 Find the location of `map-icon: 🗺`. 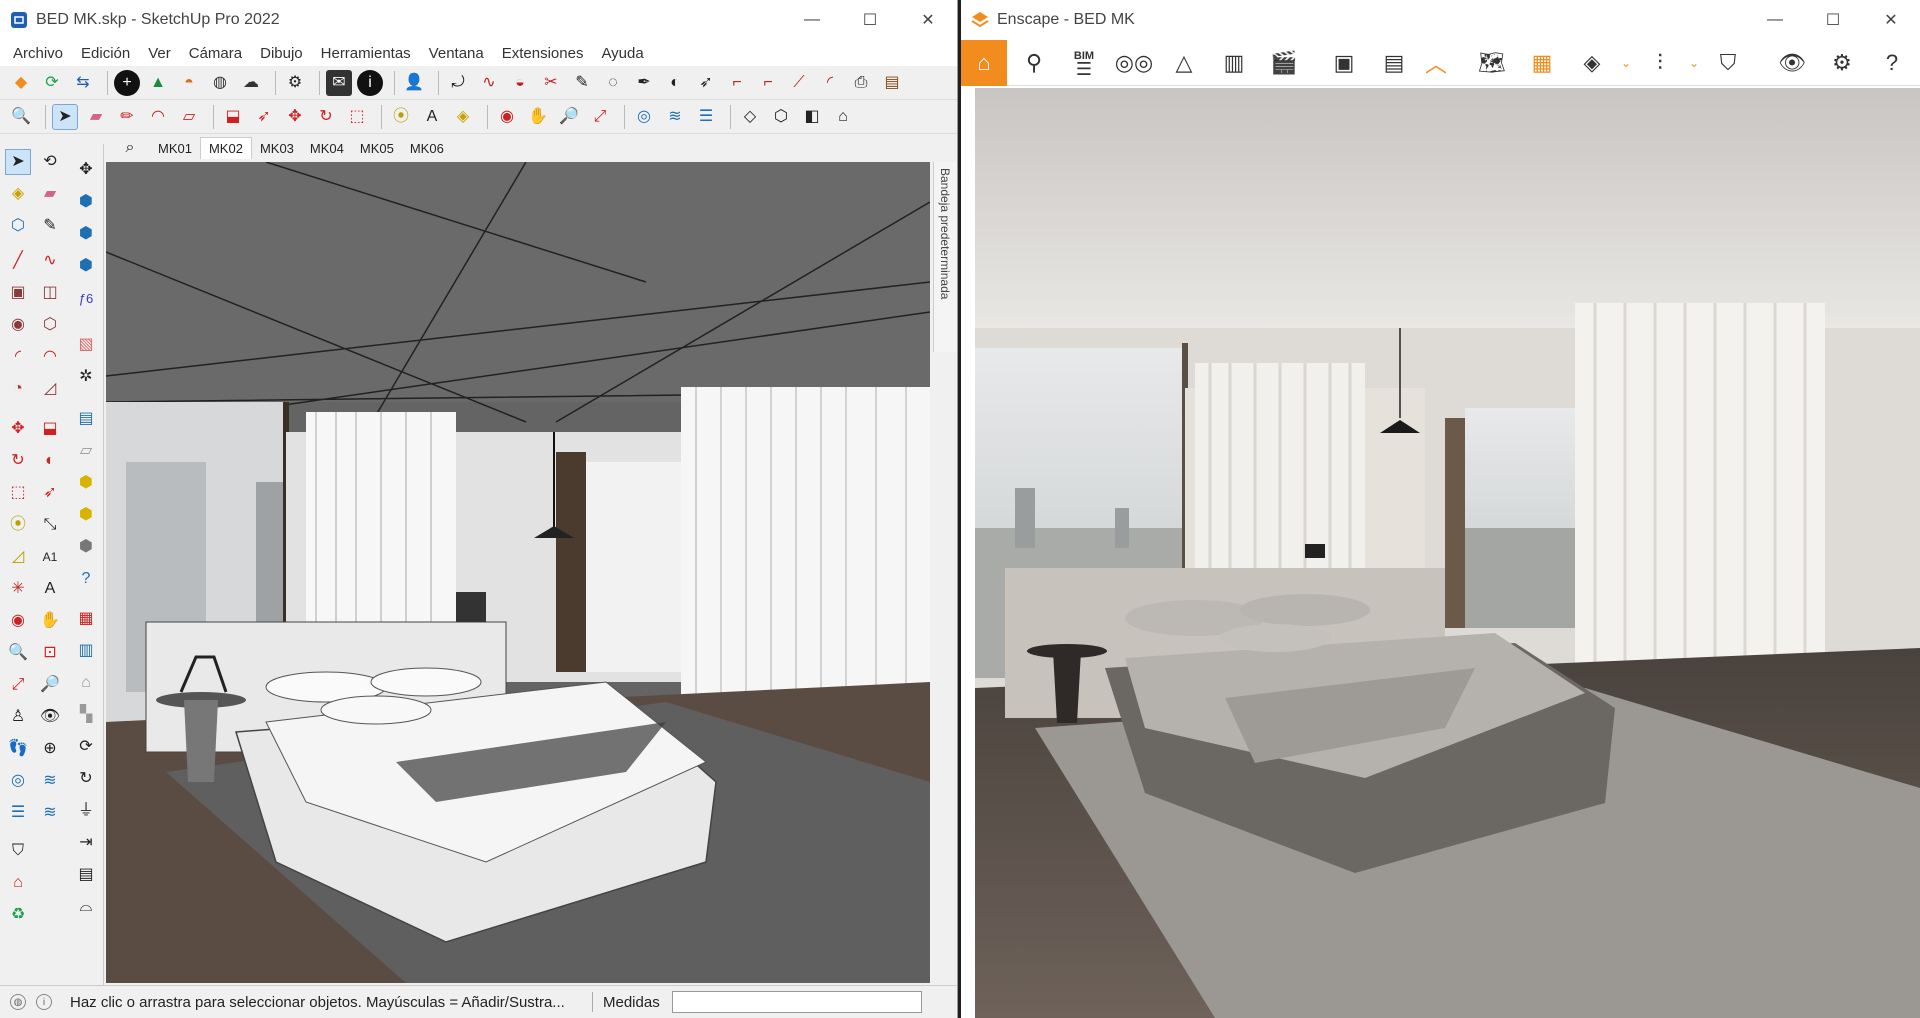

map-icon: 🗺 is located at coordinates (1492, 63).